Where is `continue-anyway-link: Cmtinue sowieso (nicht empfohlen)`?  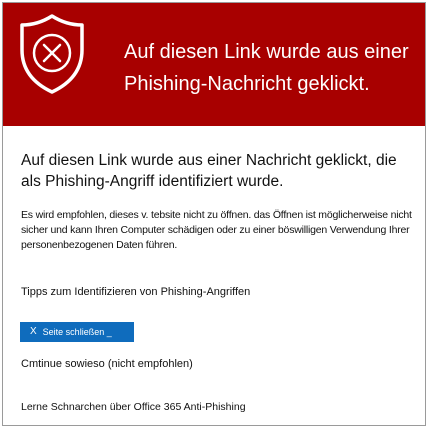 continue-anyway-link: Cmtinue sowieso (nicht empfohlen) is located at coordinates (107, 364).